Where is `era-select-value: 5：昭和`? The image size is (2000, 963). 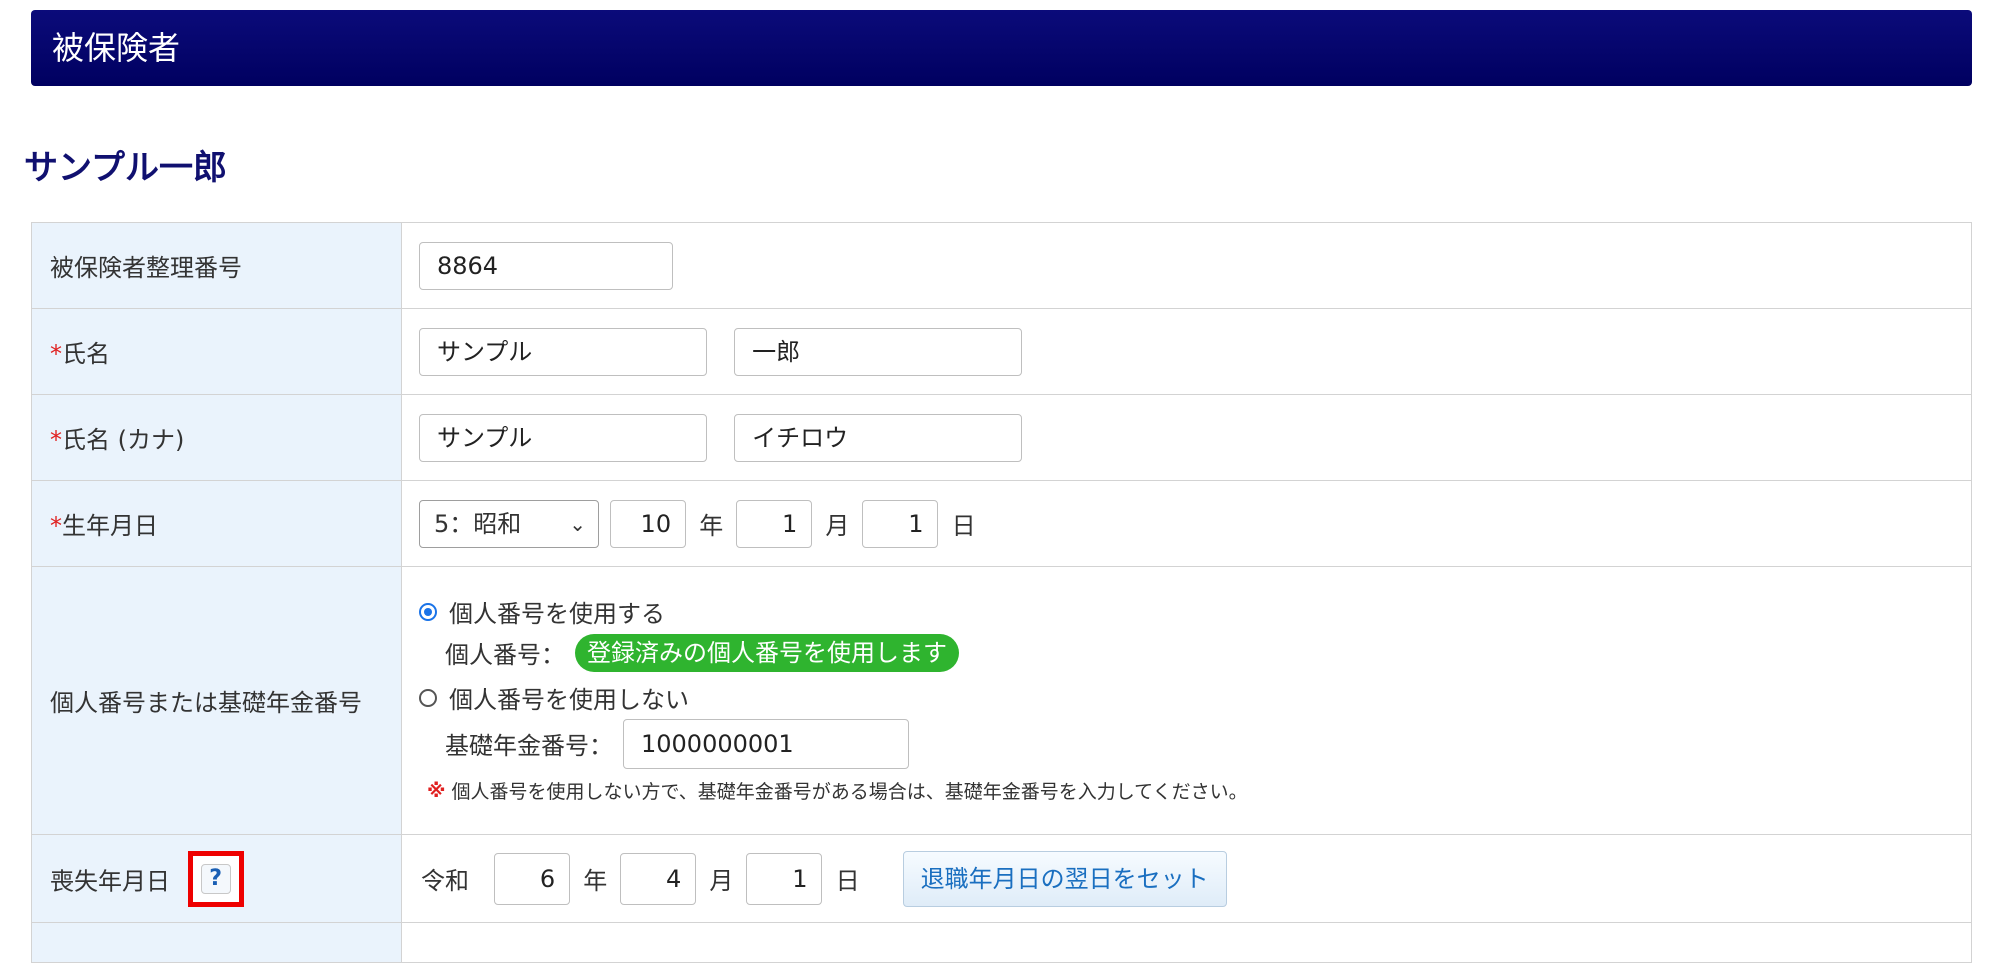 era-select-value: 5：昭和 is located at coordinates (478, 523).